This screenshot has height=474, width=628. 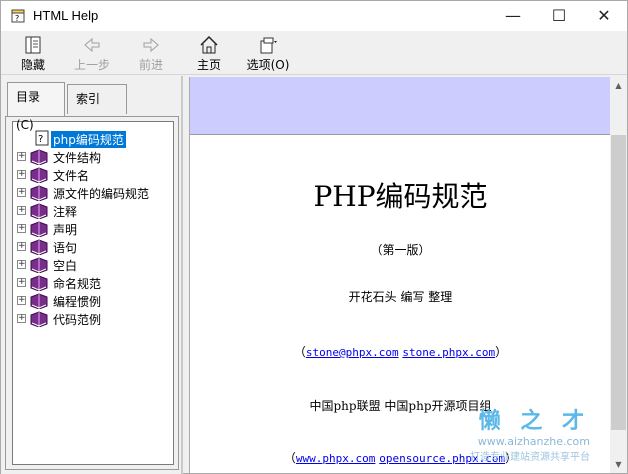 I want to click on watermark: 懒 之 才 www.aizhanzhe.com 打造专业建站资源共享平台, so click(x=530, y=433).